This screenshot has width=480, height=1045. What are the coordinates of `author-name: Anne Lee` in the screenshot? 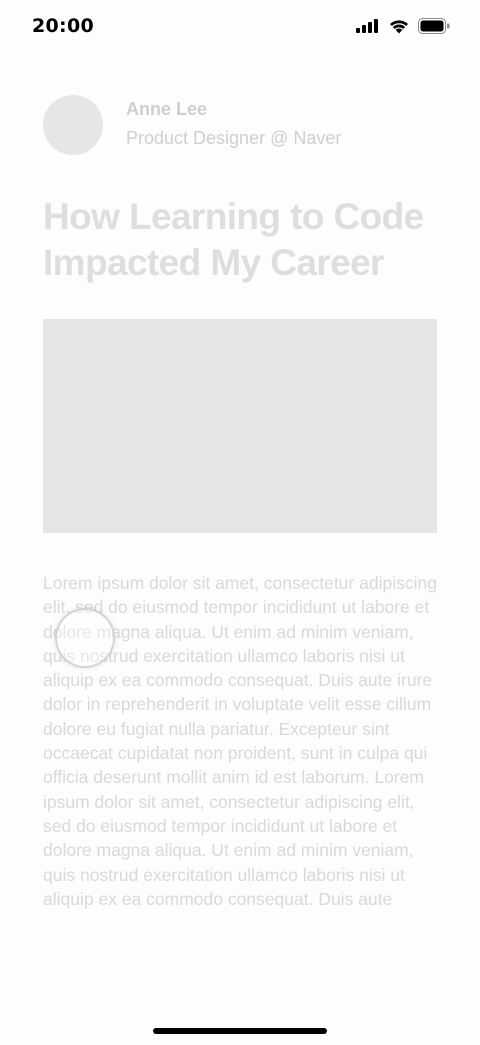 It's located at (166, 109).